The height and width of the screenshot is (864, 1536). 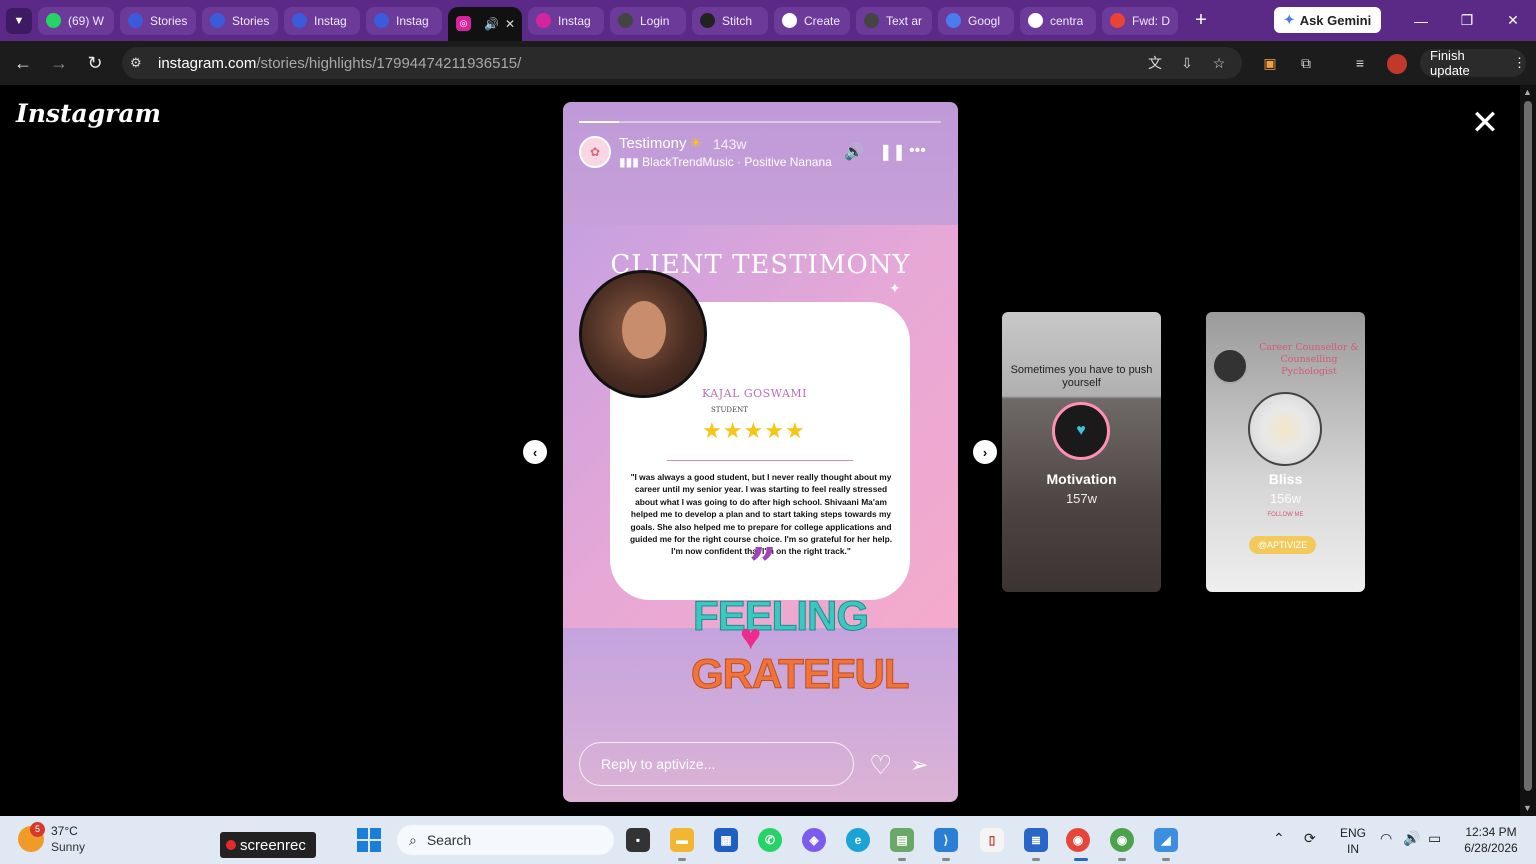 I want to click on media-control-icon: ≡, so click(x=1360, y=63).